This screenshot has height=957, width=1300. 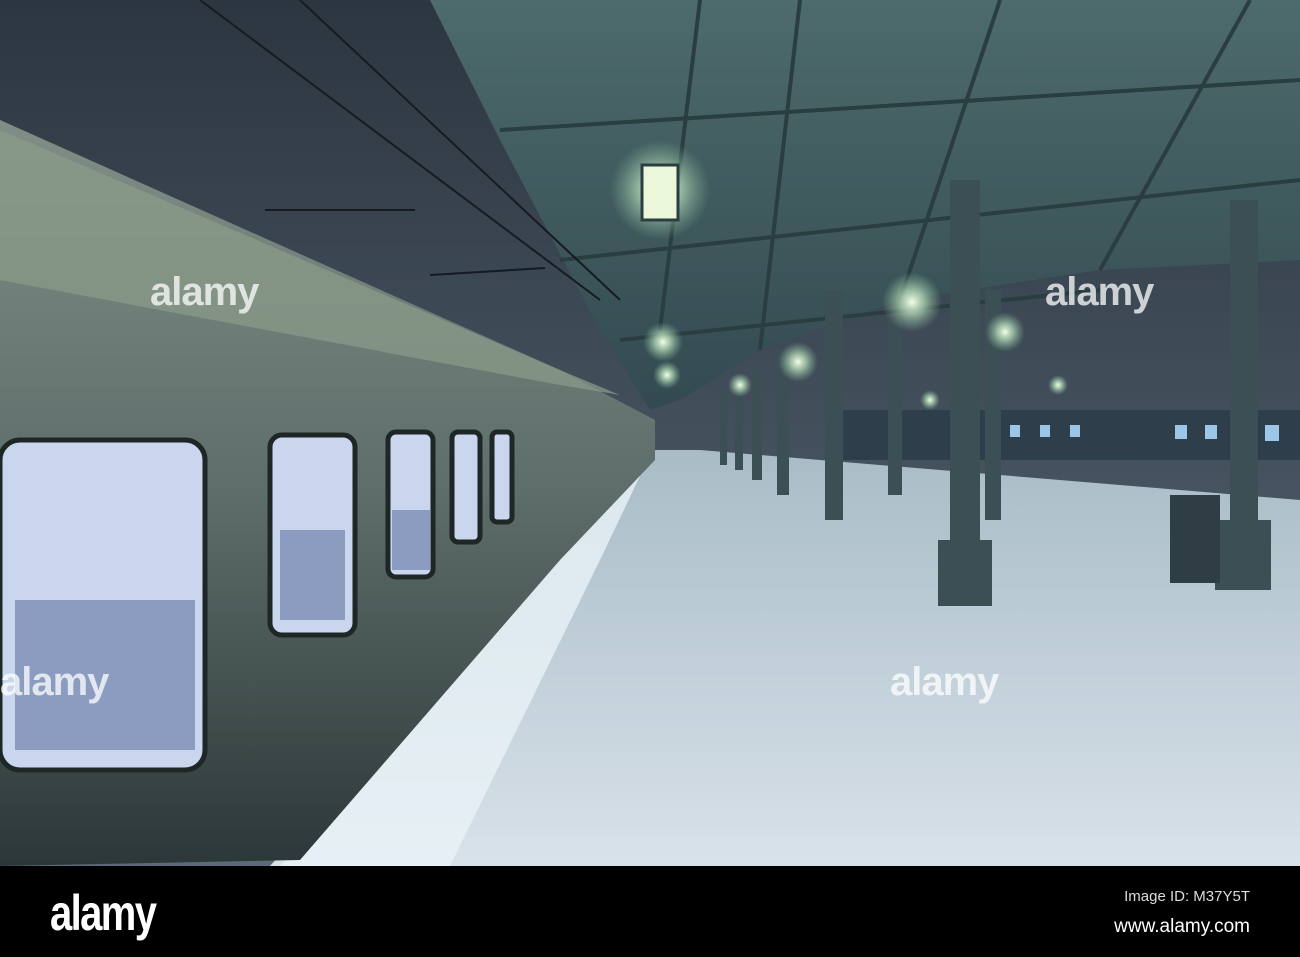 I want to click on footer-bar: alamy Image ID: M37Y5T www.alamy.com, so click(x=650, y=911).